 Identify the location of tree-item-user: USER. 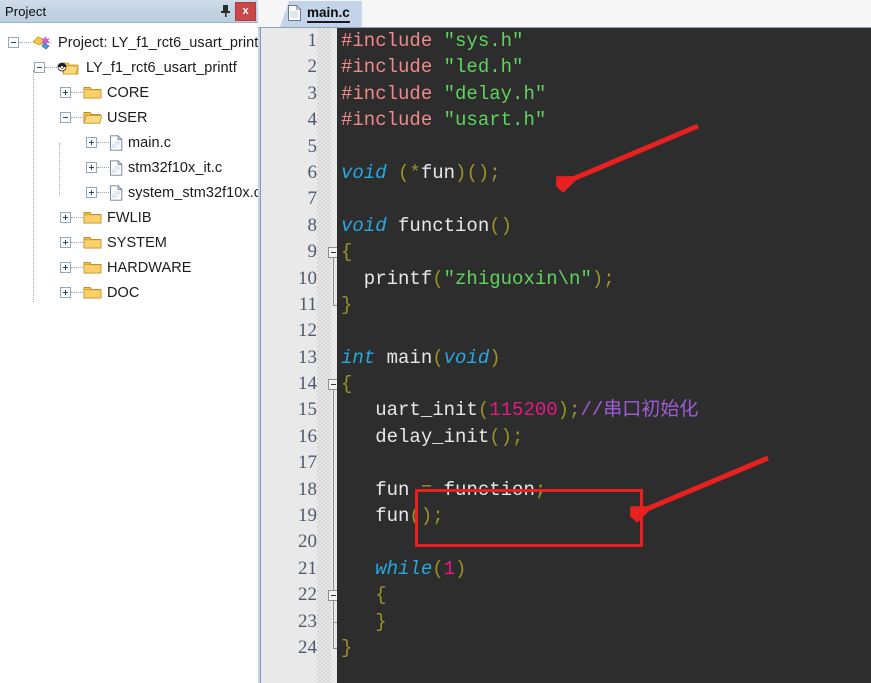
(129, 117).